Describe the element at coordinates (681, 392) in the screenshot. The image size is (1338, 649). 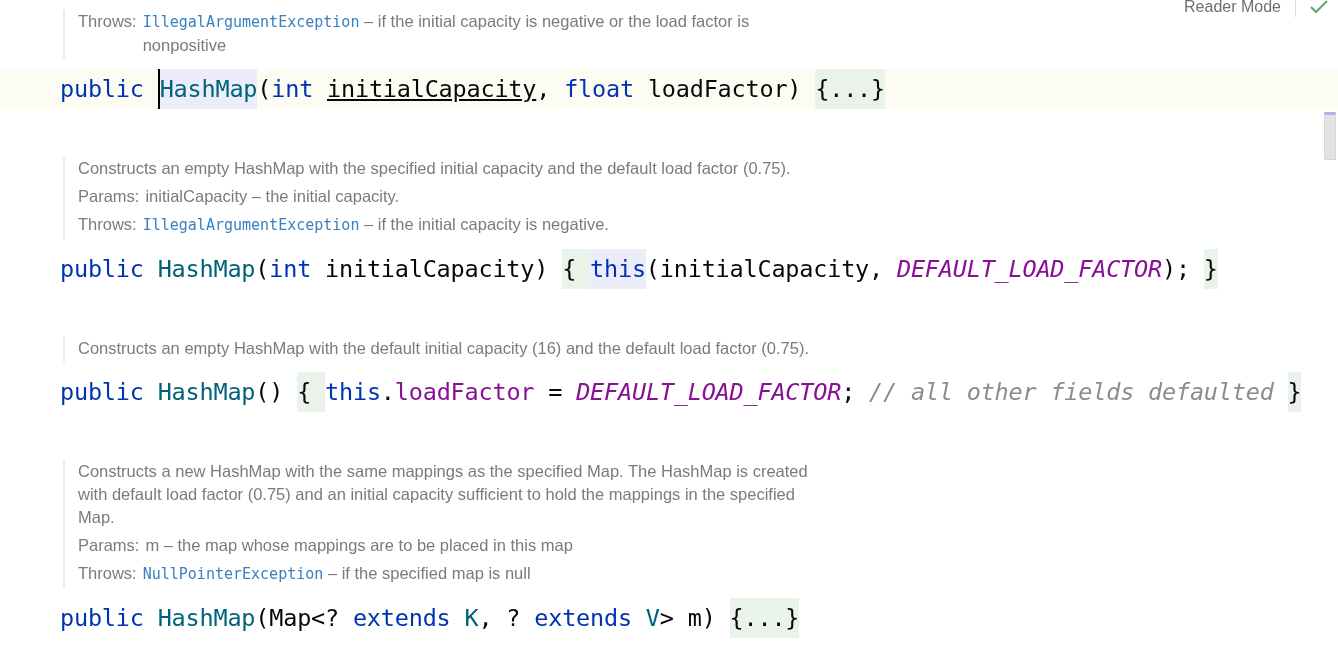
I see `code-line: public HashMap() { this.loadFactor = DEFAULT_LOAD_FACTOR; // all other fields defaulted }` at that location.